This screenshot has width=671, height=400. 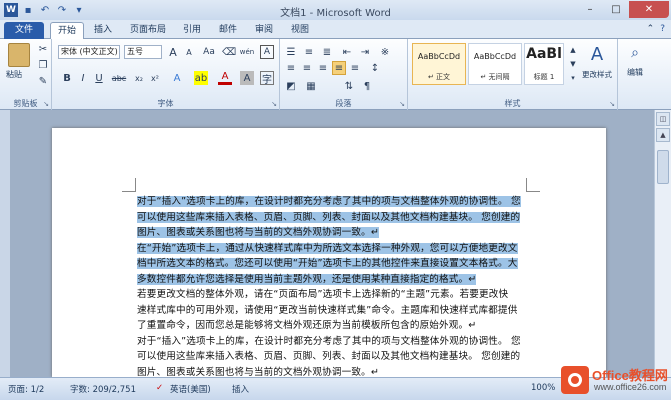 I want to click on align-left-icon: ≡, so click(x=291, y=68).